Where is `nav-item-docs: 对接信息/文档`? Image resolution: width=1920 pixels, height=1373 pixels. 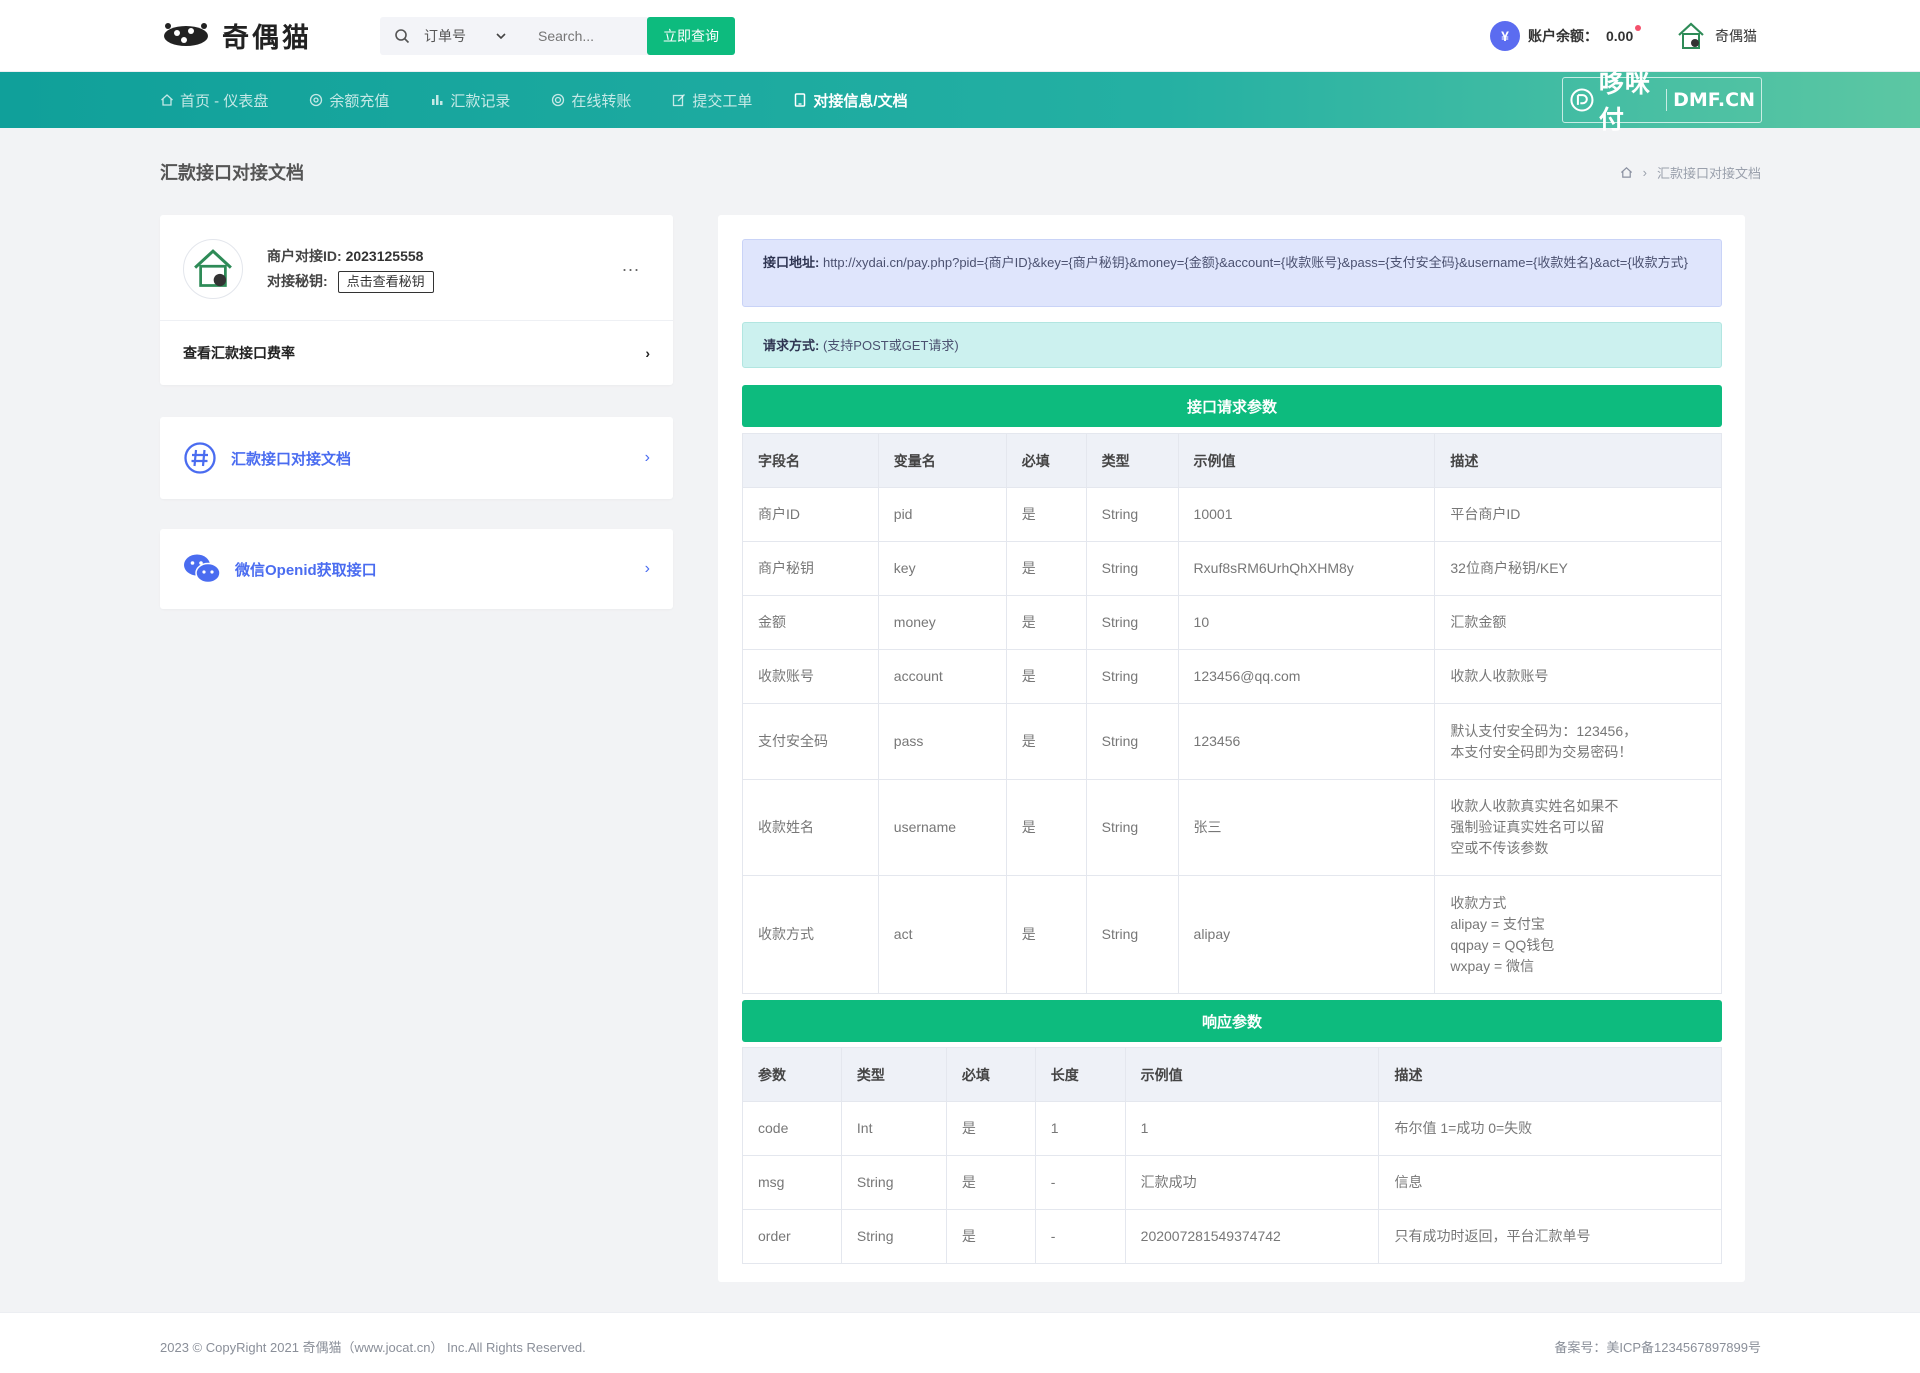
nav-item-docs: 对接信息/文档 is located at coordinates (850, 100).